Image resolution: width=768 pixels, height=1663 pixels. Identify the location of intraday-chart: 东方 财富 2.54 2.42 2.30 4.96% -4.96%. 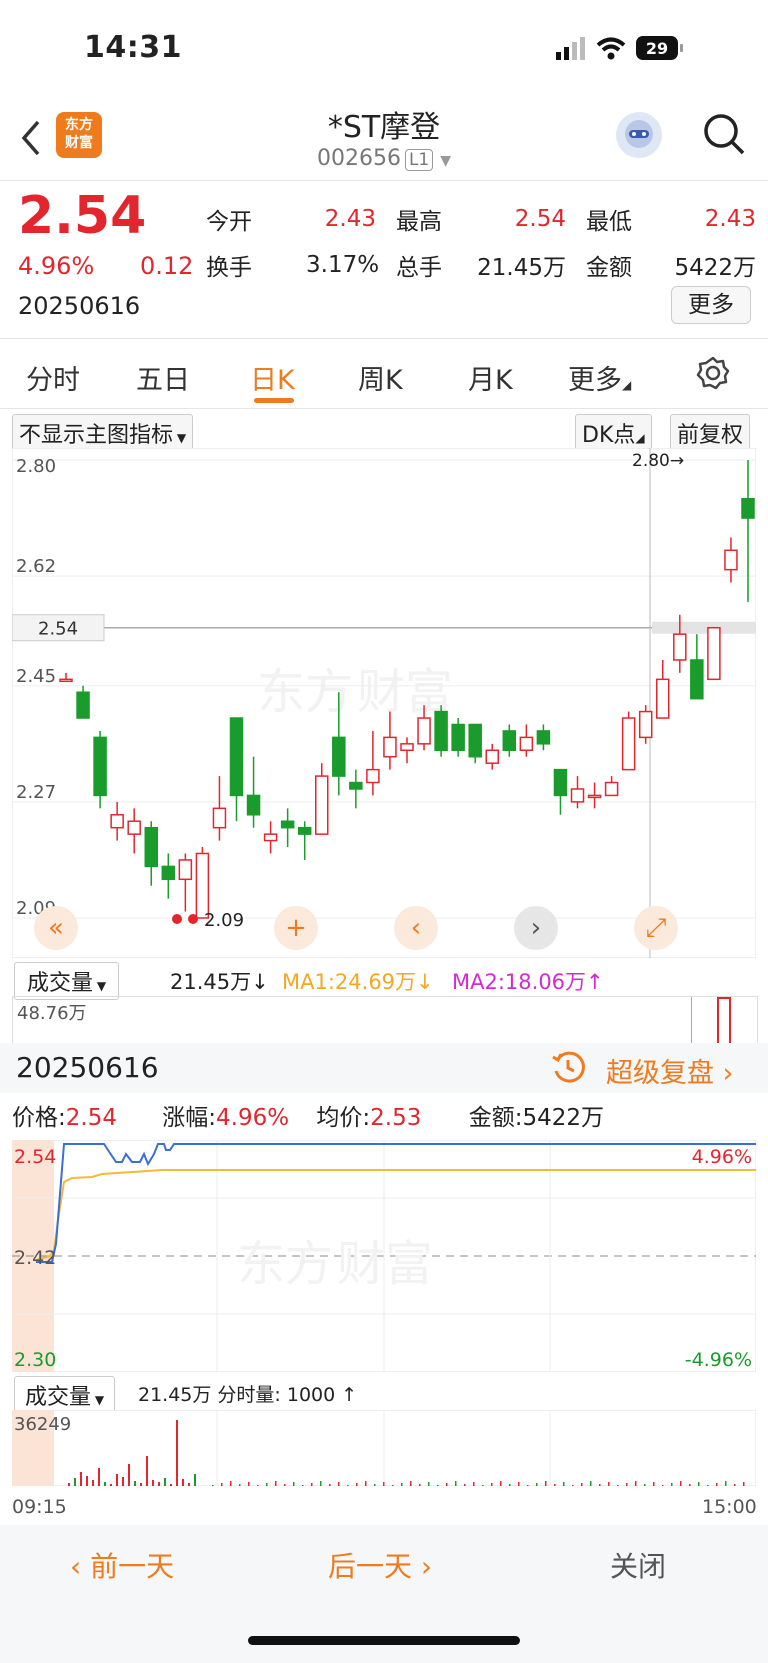
(384, 1256).